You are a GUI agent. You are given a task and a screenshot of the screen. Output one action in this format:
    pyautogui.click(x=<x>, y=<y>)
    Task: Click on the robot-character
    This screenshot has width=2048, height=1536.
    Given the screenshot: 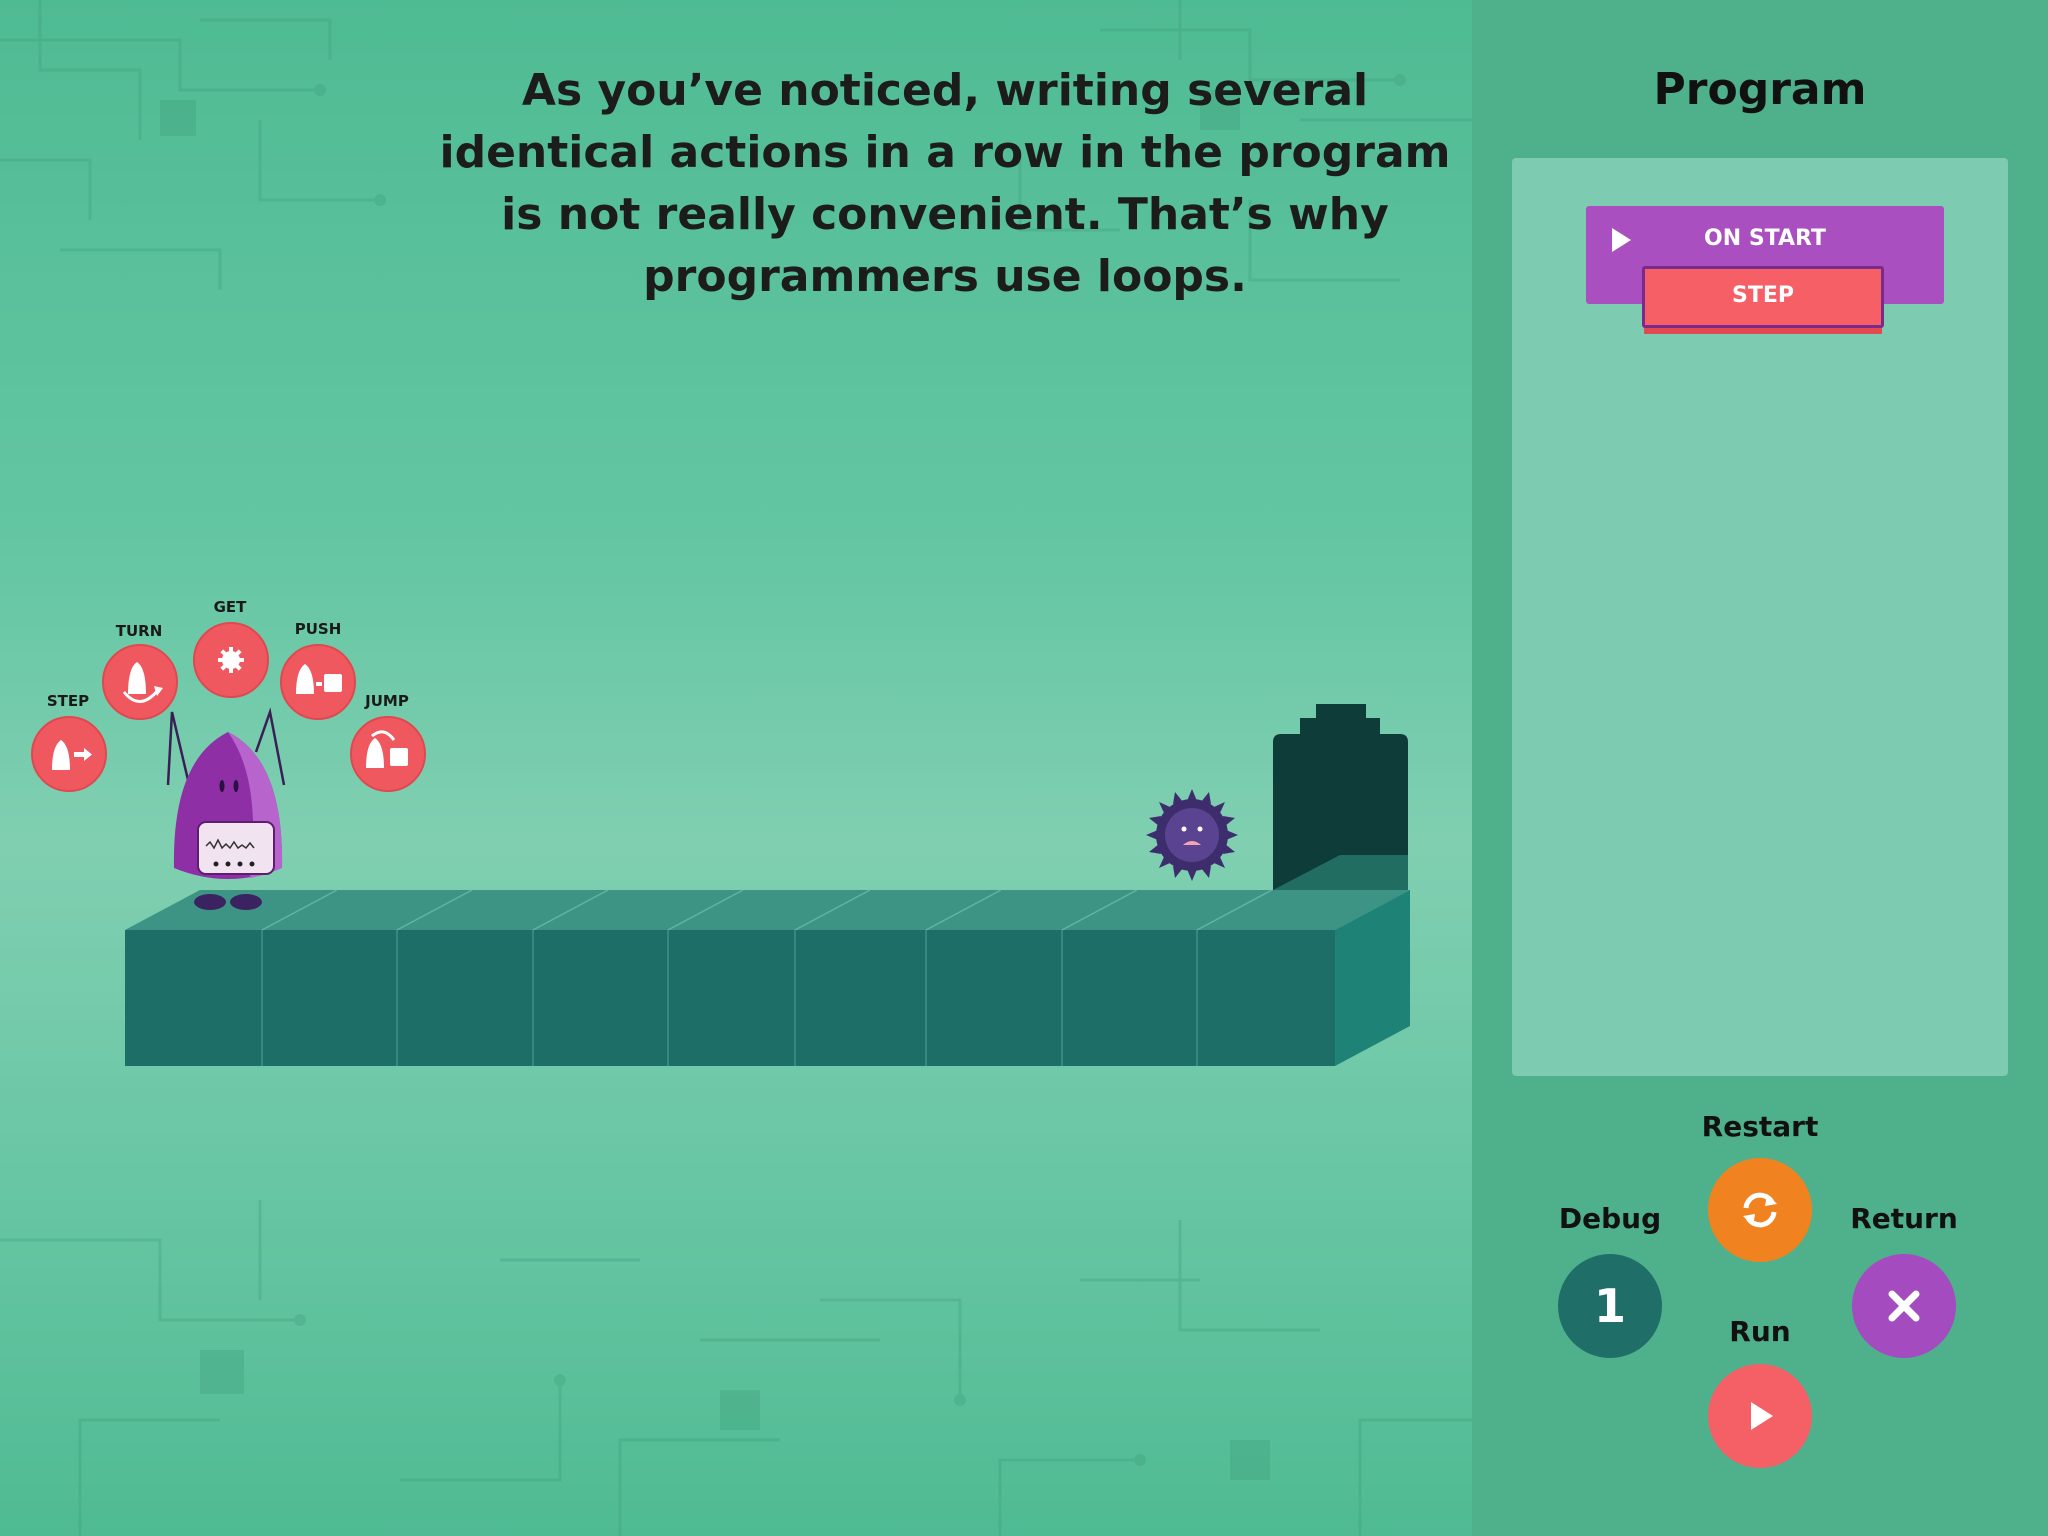 What is the action you would take?
    pyautogui.click(x=226, y=808)
    